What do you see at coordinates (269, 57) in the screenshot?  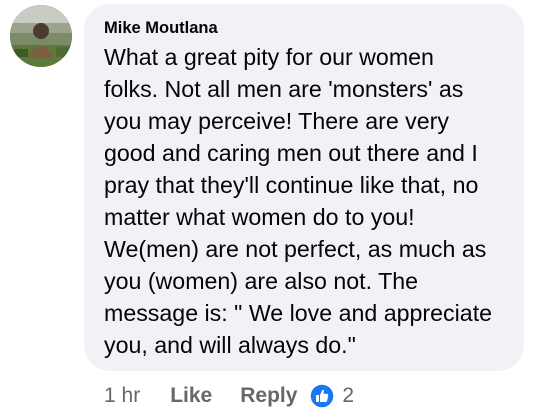 I see `comment-text-line: What a great pity for our women` at bounding box center [269, 57].